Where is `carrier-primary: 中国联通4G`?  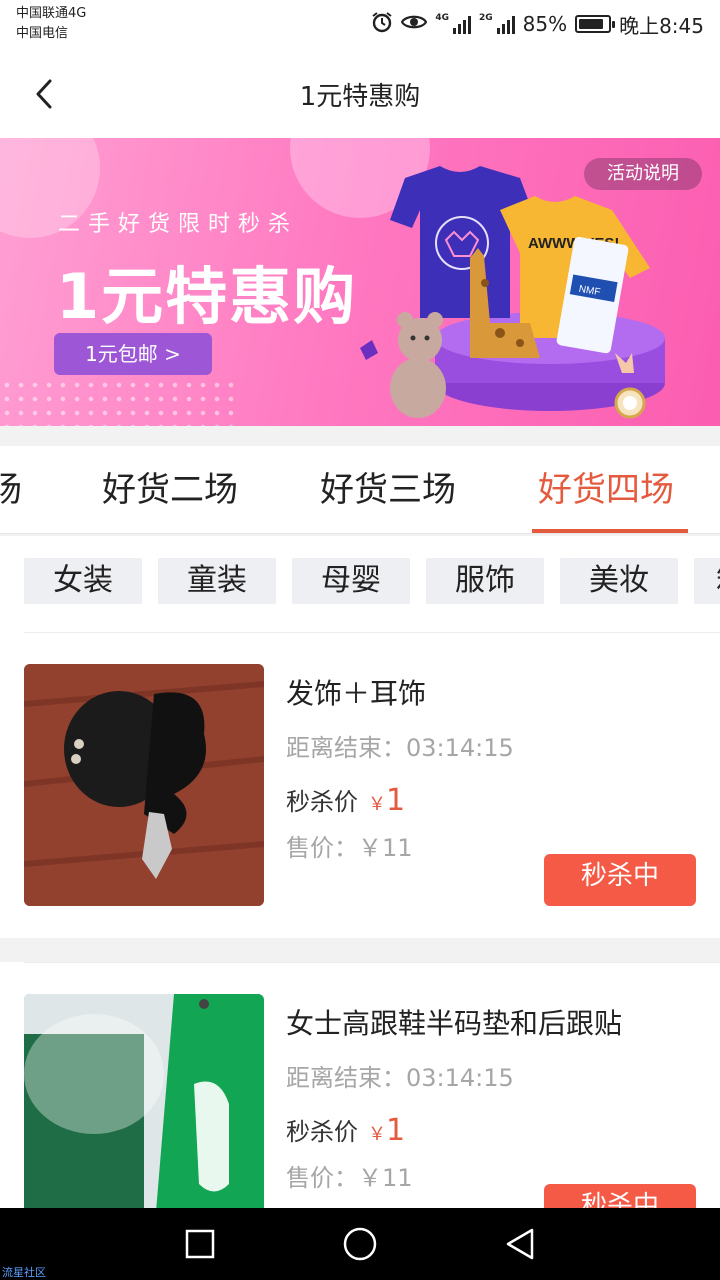
carrier-primary: 中国联通4G is located at coordinates (51, 13).